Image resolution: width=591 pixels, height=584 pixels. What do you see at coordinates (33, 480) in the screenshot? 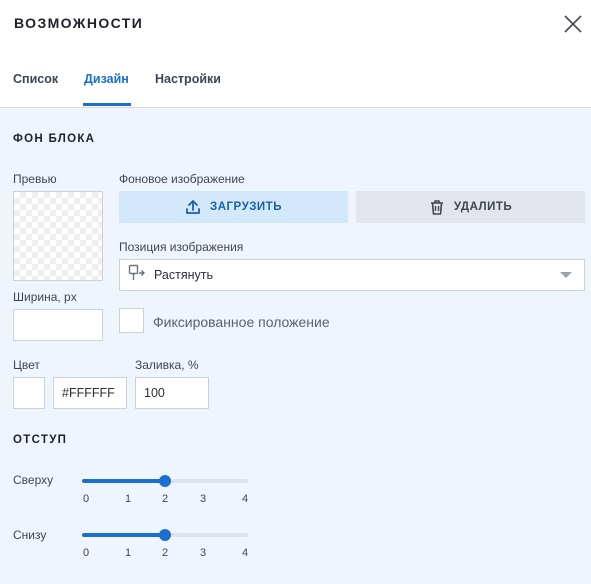
I see `padding-top-label: Сверху` at bounding box center [33, 480].